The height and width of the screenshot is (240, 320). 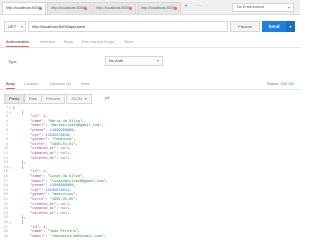 What do you see at coordinates (12, 61) in the screenshot?
I see `auth-type-label: Type` at bounding box center [12, 61].